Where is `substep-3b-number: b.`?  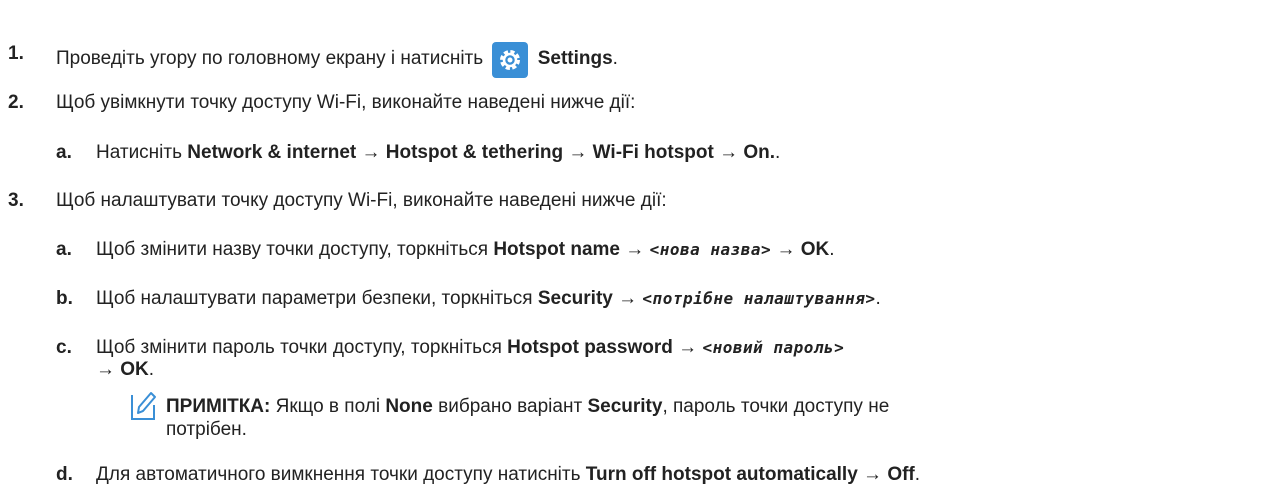
substep-3b-number: b. is located at coordinates (64, 299).